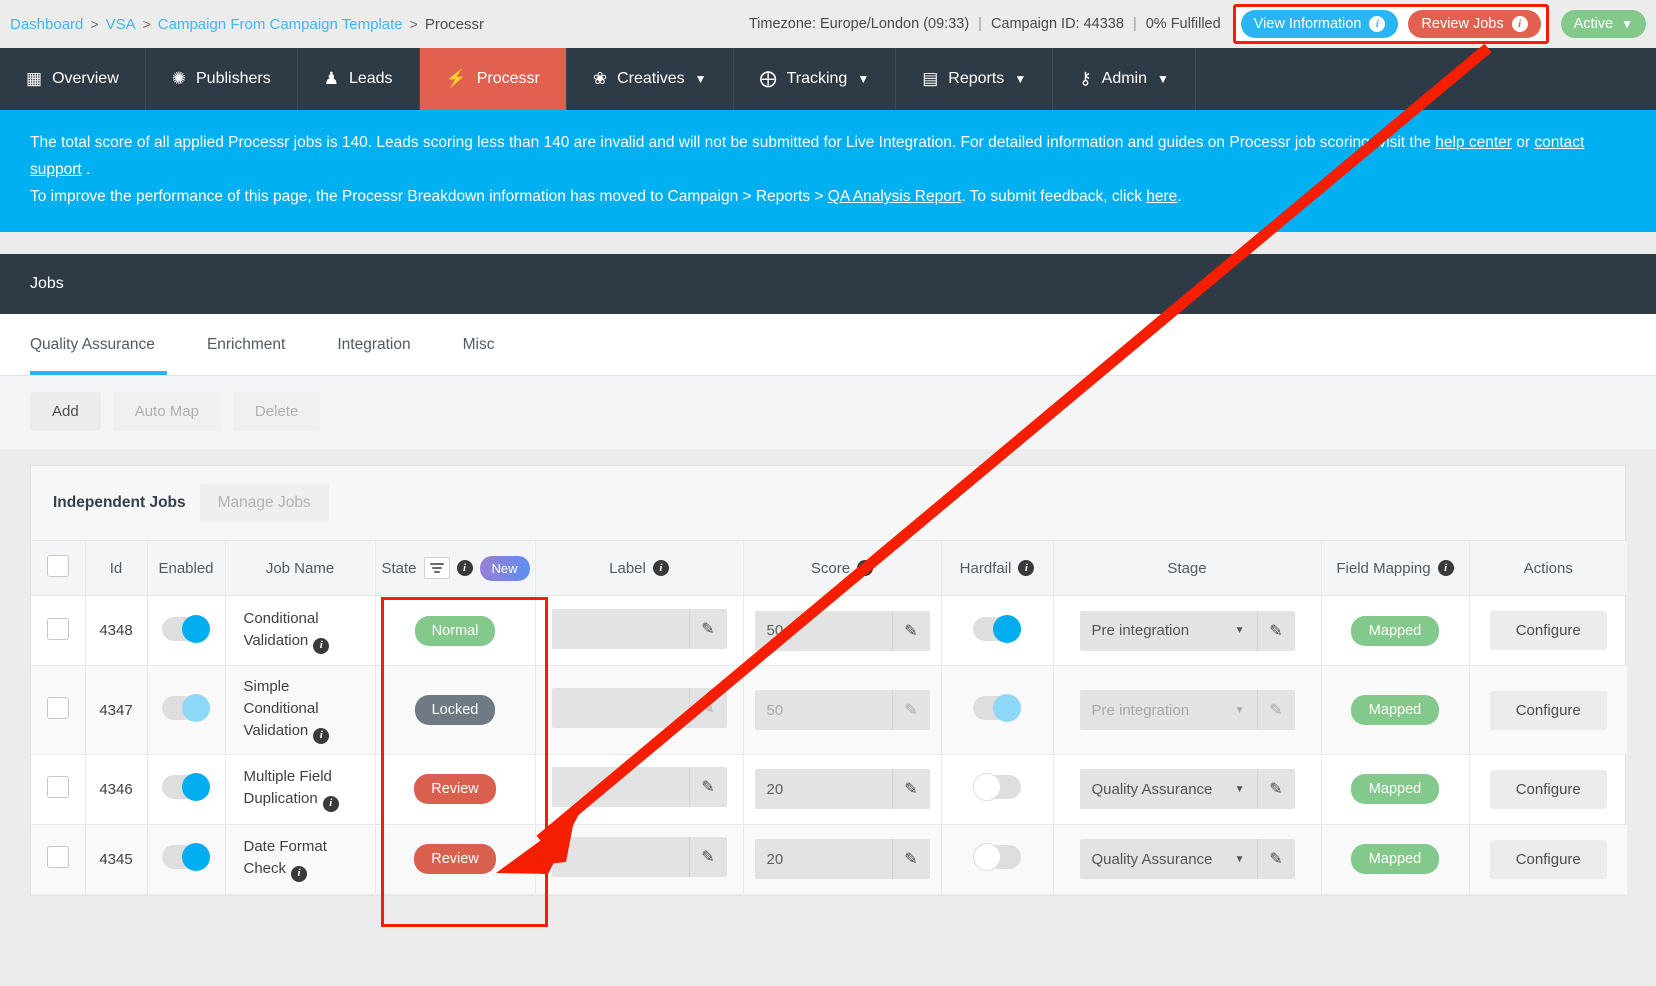 Image resolution: width=1656 pixels, height=986 pixels. I want to click on new-badge: New, so click(504, 568).